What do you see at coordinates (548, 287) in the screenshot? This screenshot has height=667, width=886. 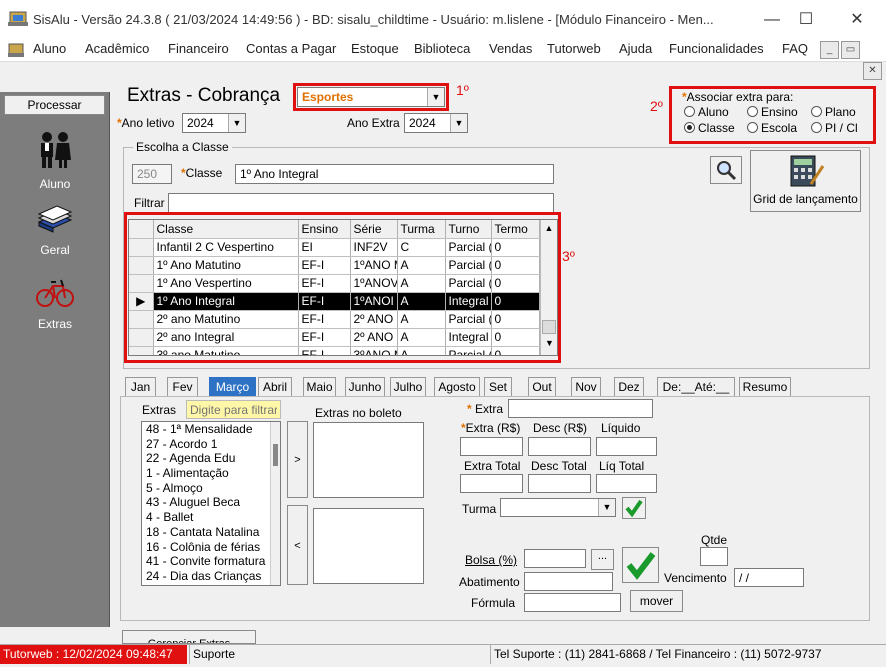 I see `grid-scrollbar: ▲ ▼` at bounding box center [548, 287].